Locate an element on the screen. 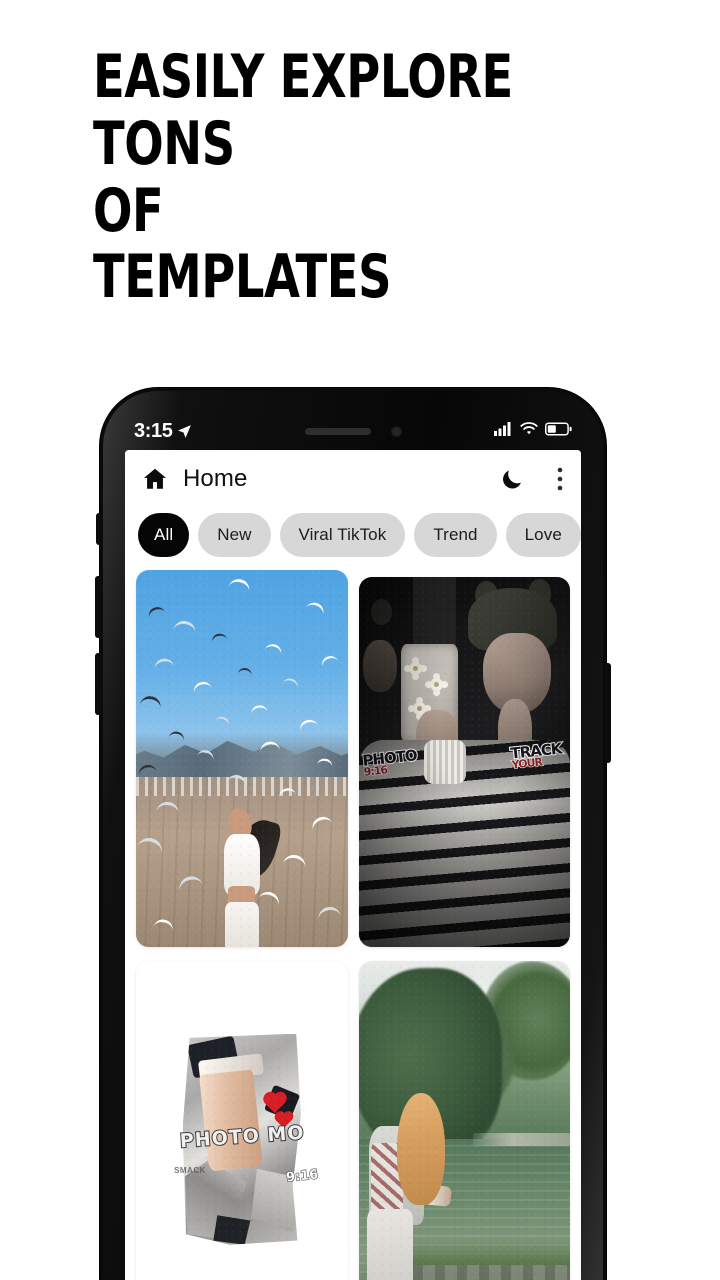 The height and width of the screenshot is (1280, 720). collage-small-overlay: SMACK is located at coordinates (190, 1170).